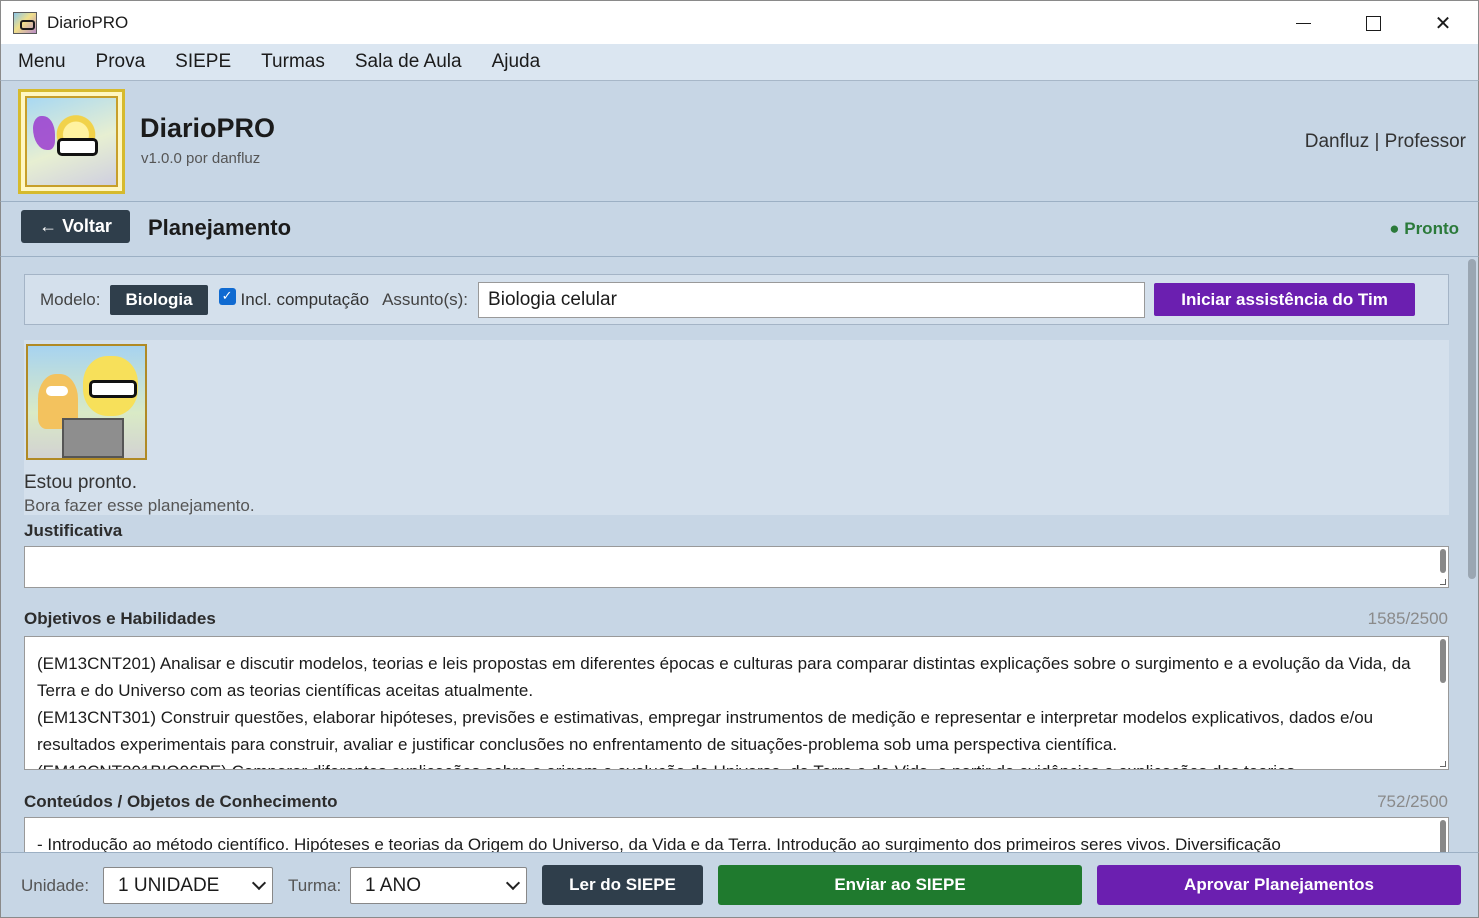 Image resolution: width=1479 pixels, height=918 pixels. I want to click on start-tim-assist-button: Iniciar assistência do Tim, so click(1285, 299).